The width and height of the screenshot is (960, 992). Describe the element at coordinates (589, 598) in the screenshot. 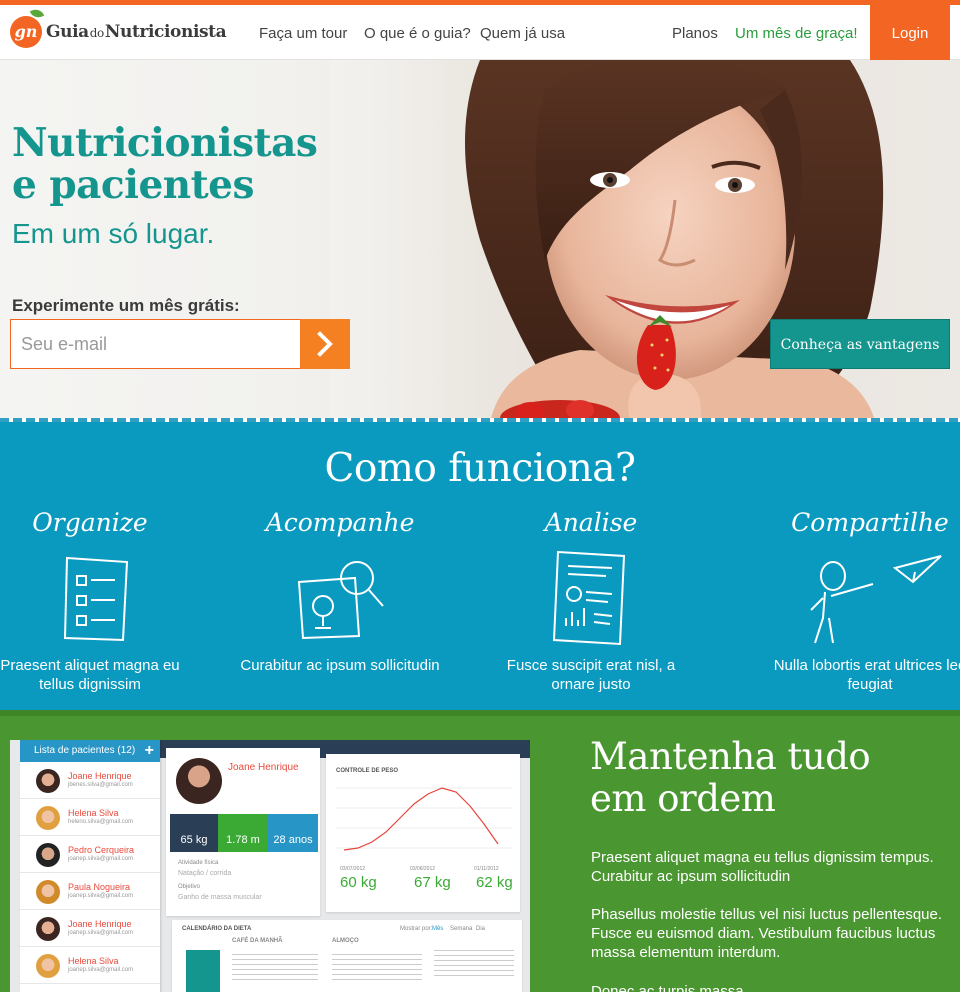

I see `report-document-icon` at that location.